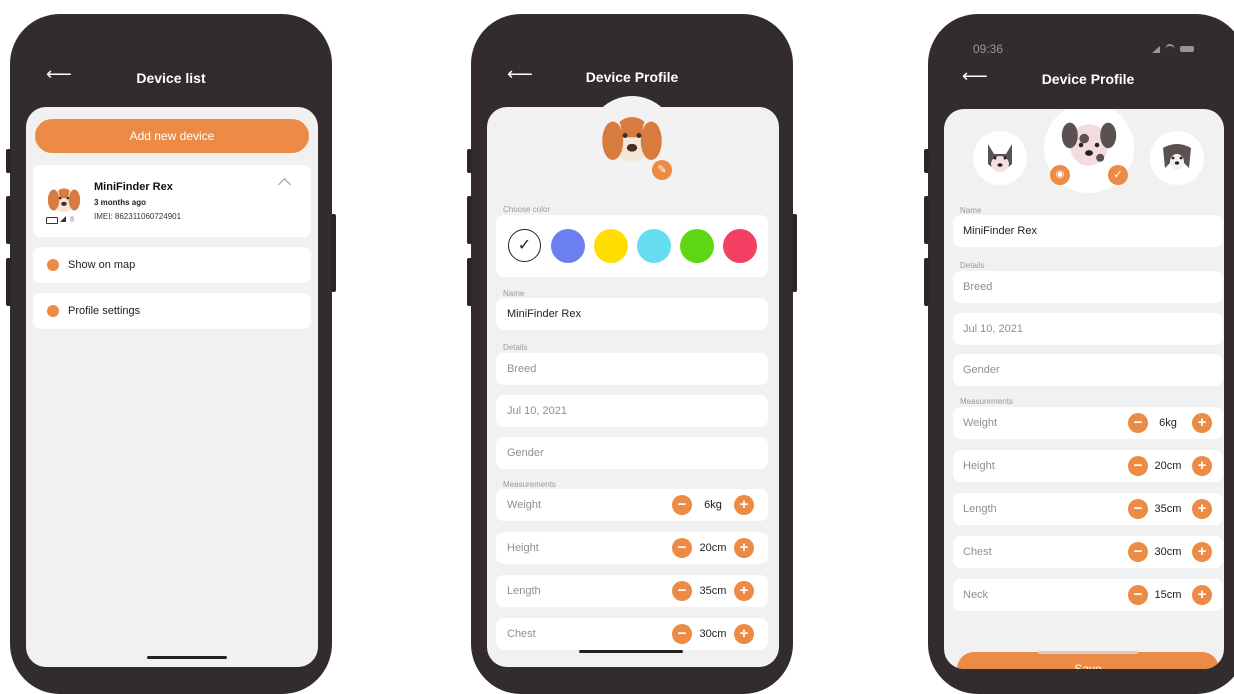  I want to click on husky-face-icon, so click(1000, 158).